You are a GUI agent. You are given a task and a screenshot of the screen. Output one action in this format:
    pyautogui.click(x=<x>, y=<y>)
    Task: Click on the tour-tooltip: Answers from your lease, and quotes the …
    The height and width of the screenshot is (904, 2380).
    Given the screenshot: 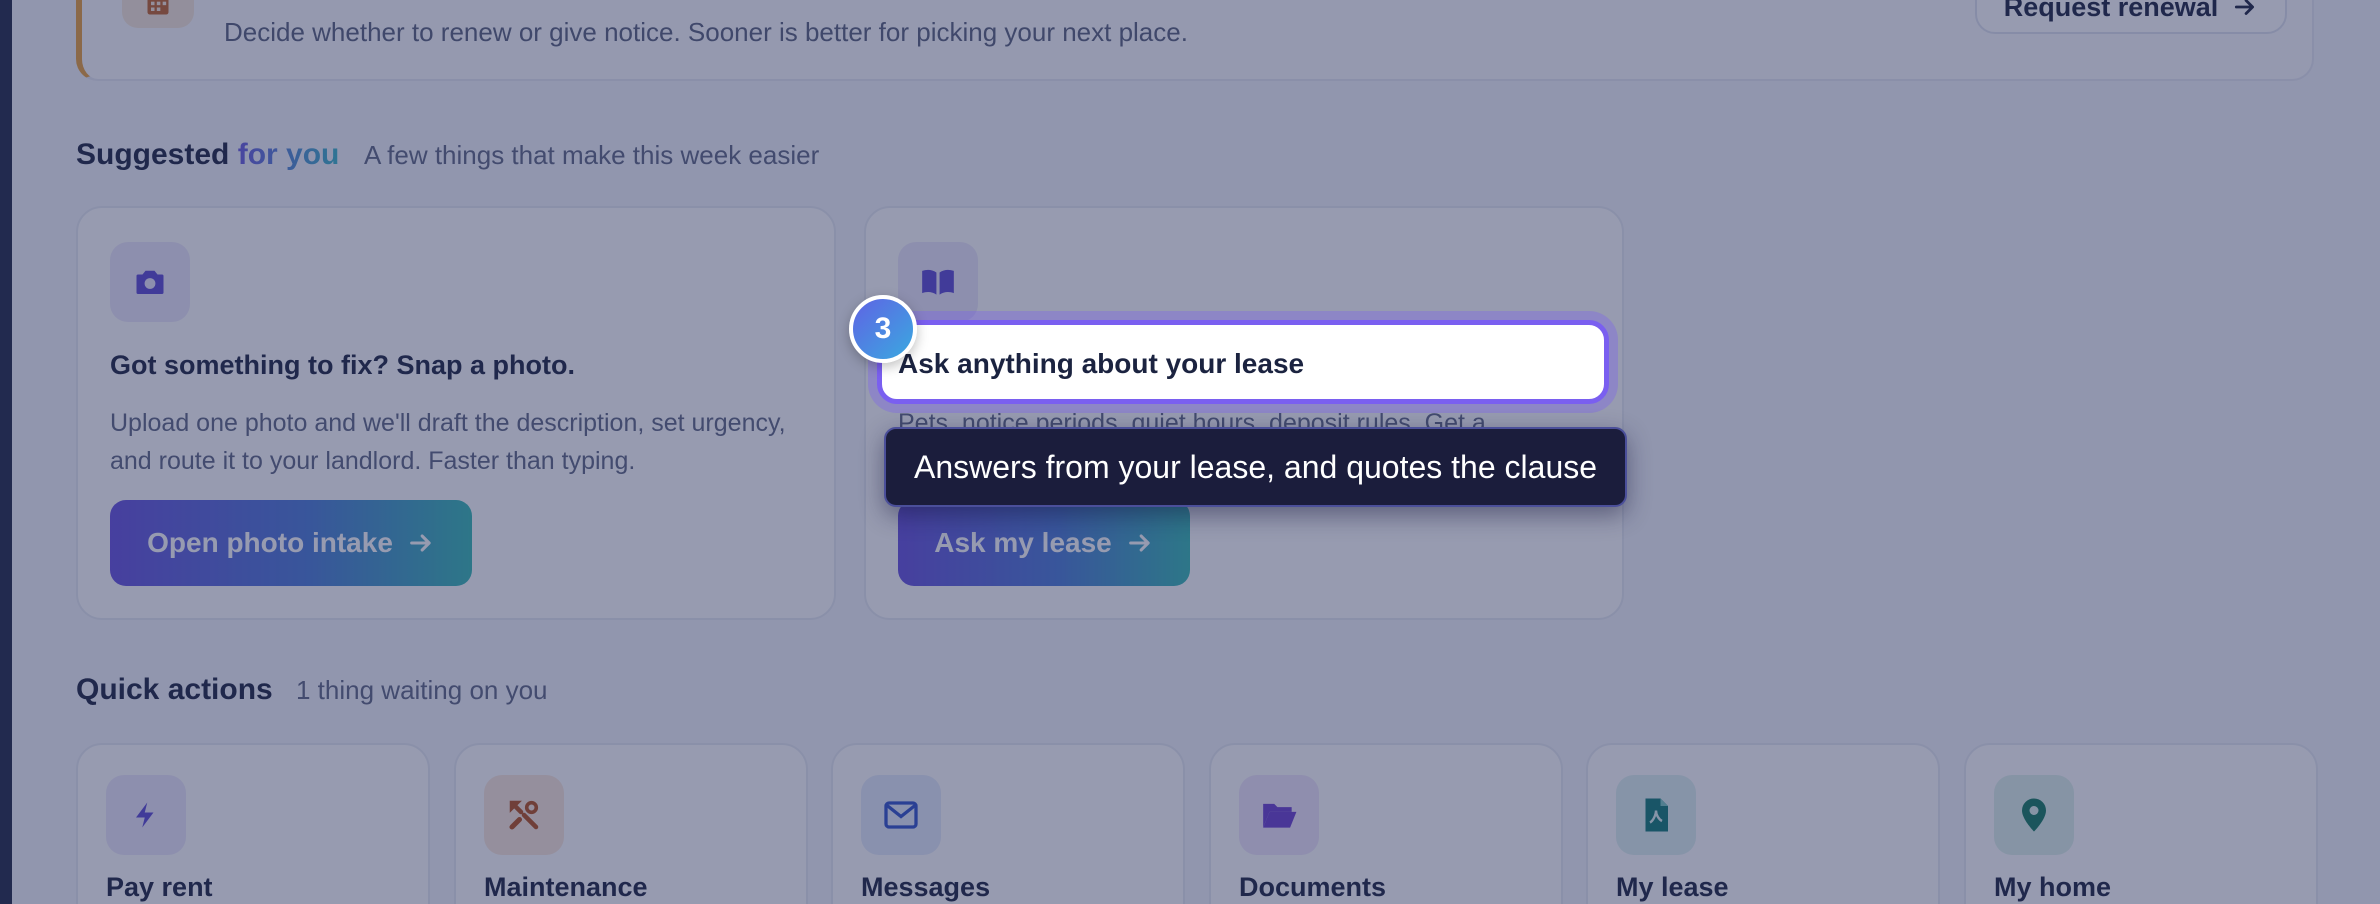 What is the action you would take?
    pyautogui.click(x=1256, y=467)
    